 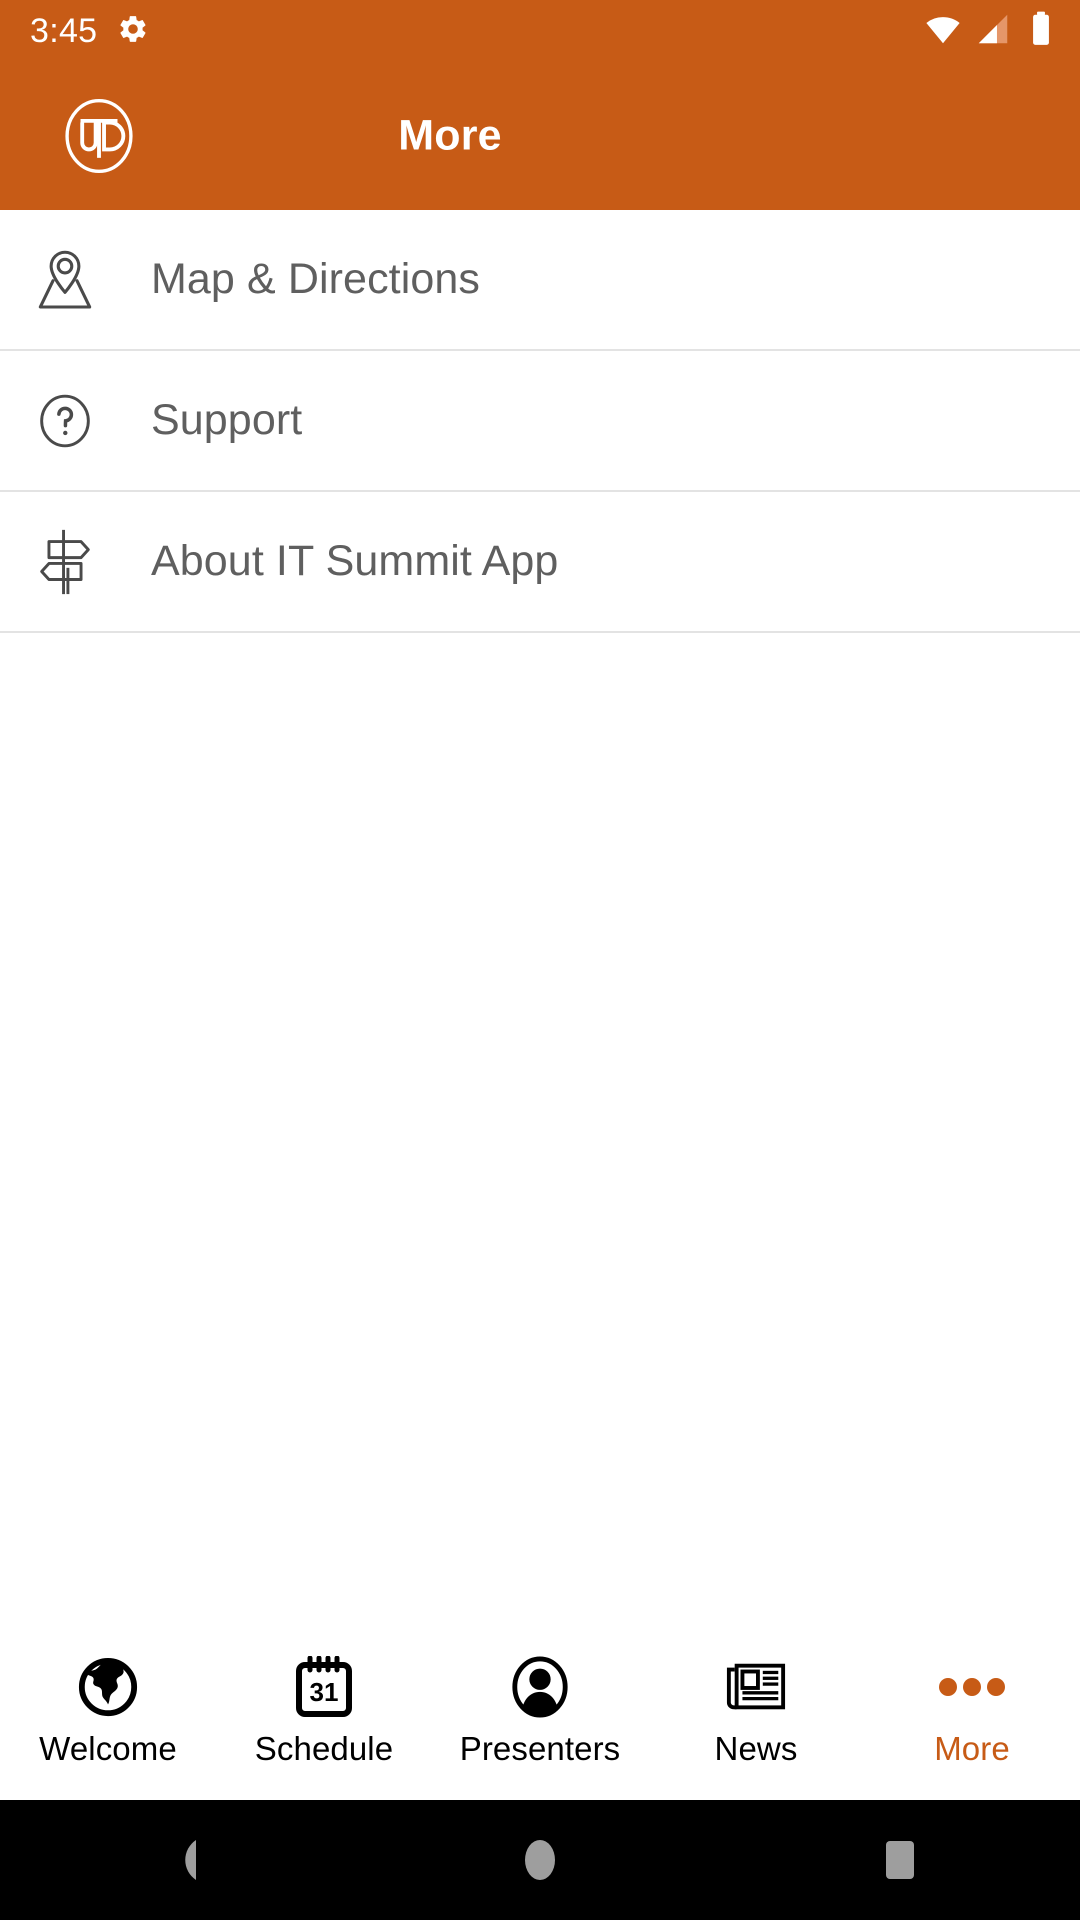 I want to click on list-item-support: Support, so click(x=540, y=420).